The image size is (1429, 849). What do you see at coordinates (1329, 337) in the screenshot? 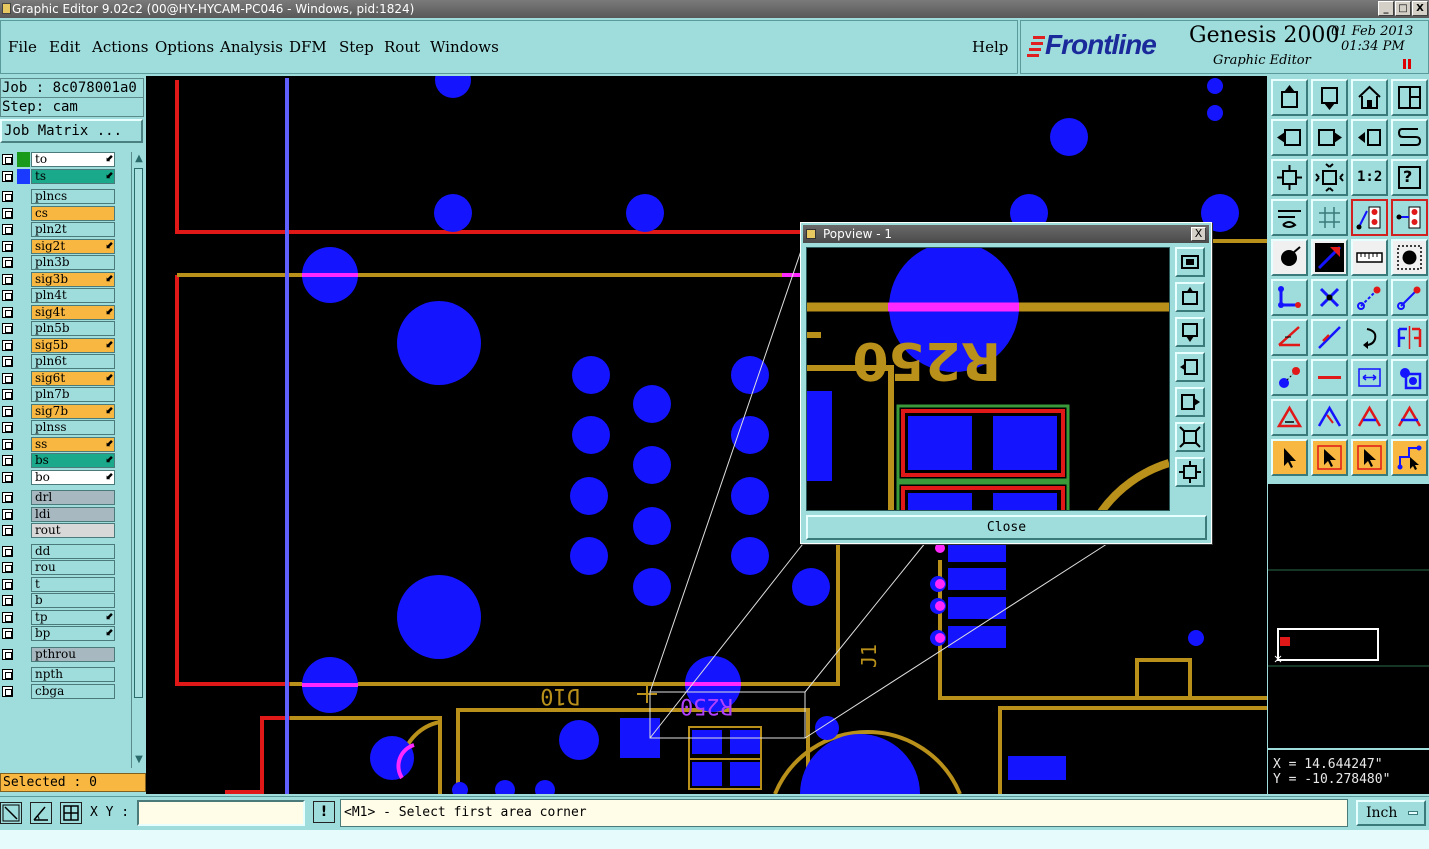
I see `diagonal-line-icon` at bounding box center [1329, 337].